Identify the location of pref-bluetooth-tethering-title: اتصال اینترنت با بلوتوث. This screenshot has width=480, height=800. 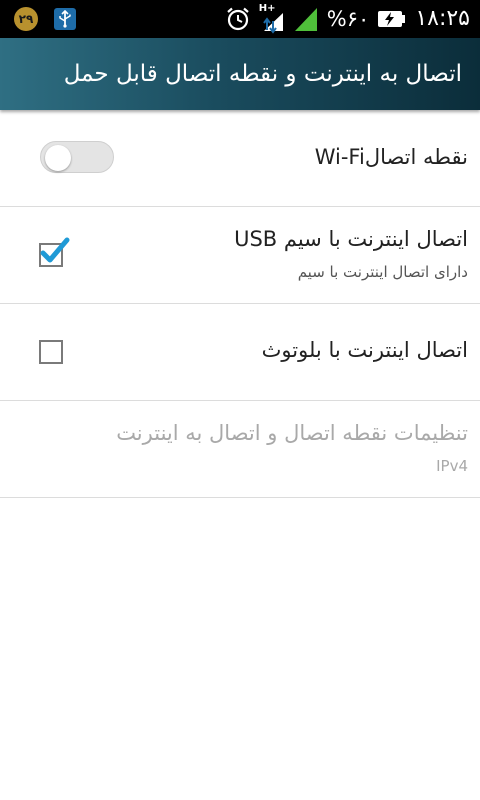
(364, 350).